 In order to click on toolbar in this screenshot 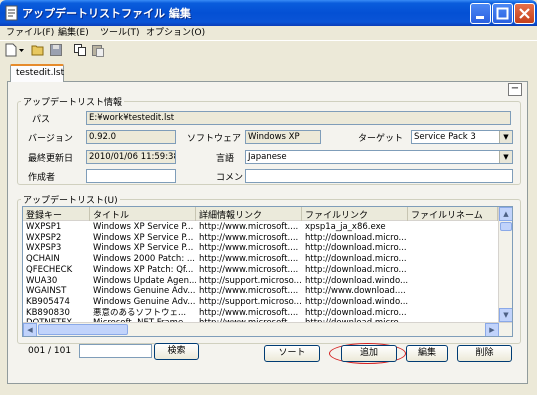, I will do `click(268, 49)`.